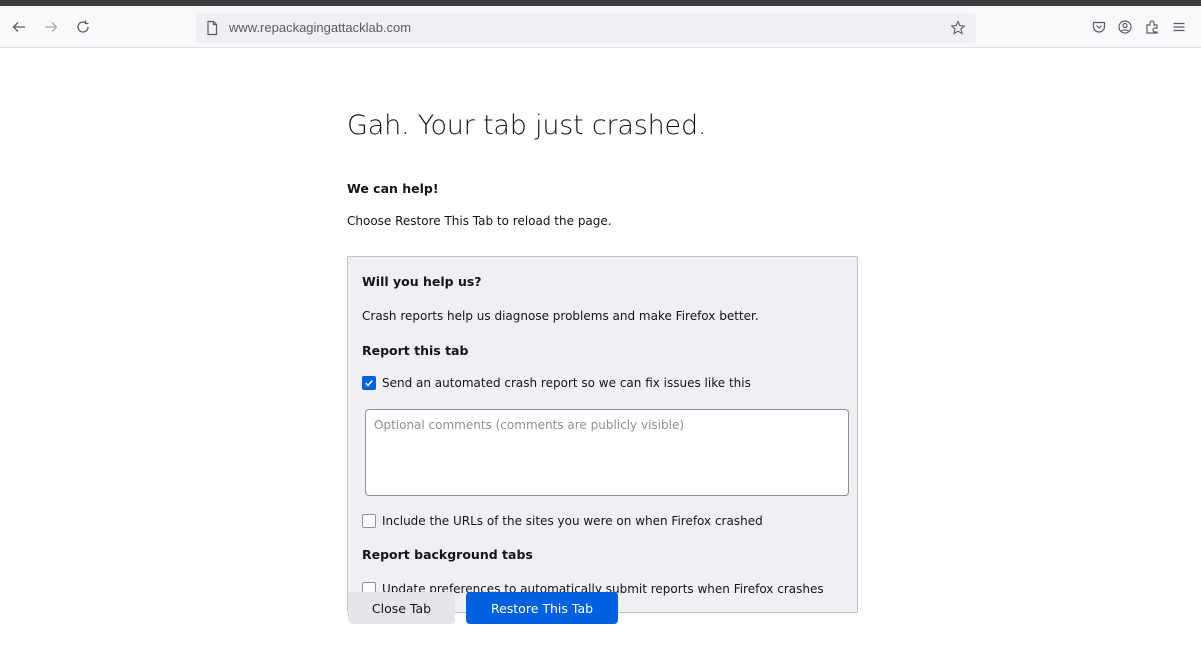 This screenshot has width=1201, height=649. What do you see at coordinates (19, 27) in the screenshot?
I see `back-arrow-icon` at bounding box center [19, 27].